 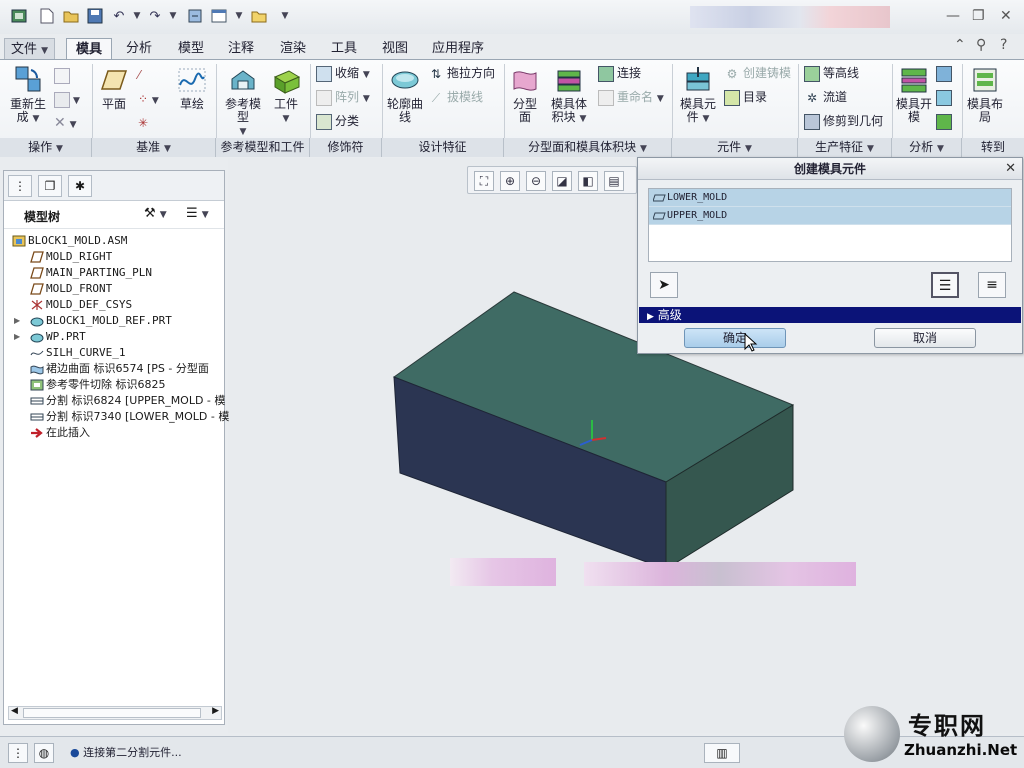 I want to click on deselect-all-icon: ≡, so click(x=992, y=285).